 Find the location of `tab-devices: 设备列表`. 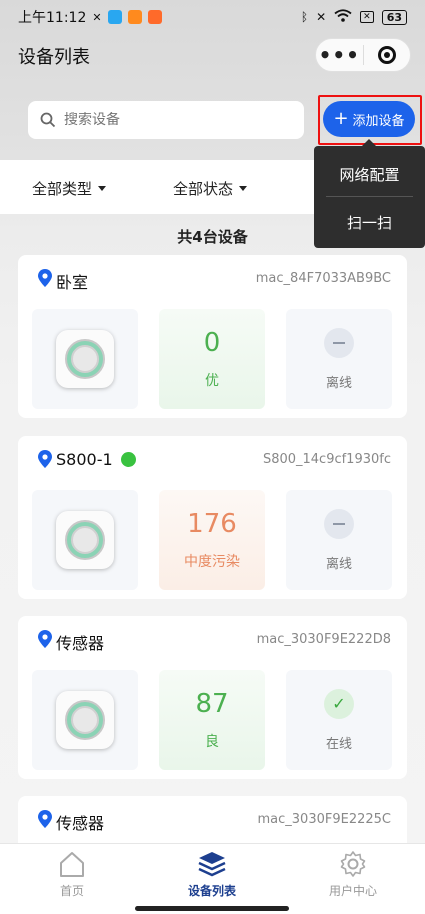

tab-devices: 设备列表 is located at coordinates (212, 874).